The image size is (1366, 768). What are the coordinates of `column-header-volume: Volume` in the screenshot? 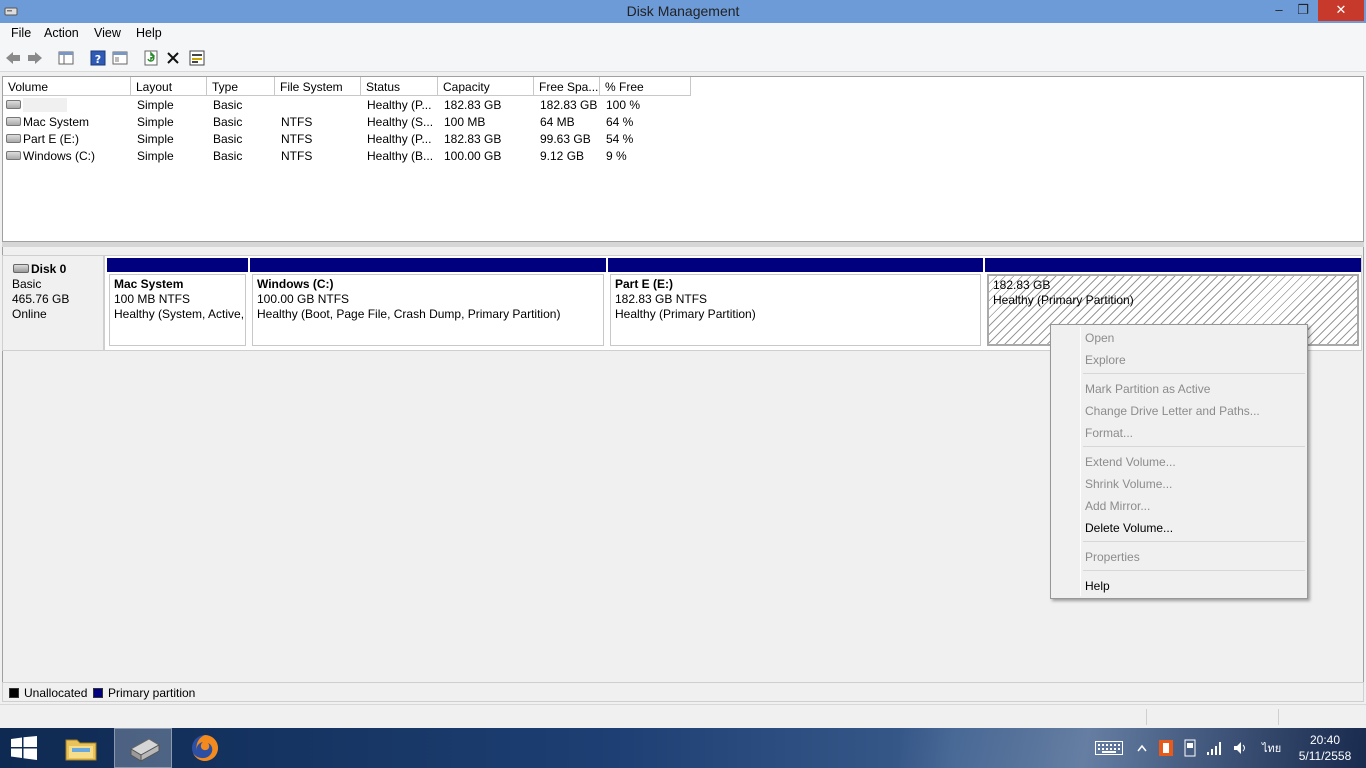 It's located at (67, 86).